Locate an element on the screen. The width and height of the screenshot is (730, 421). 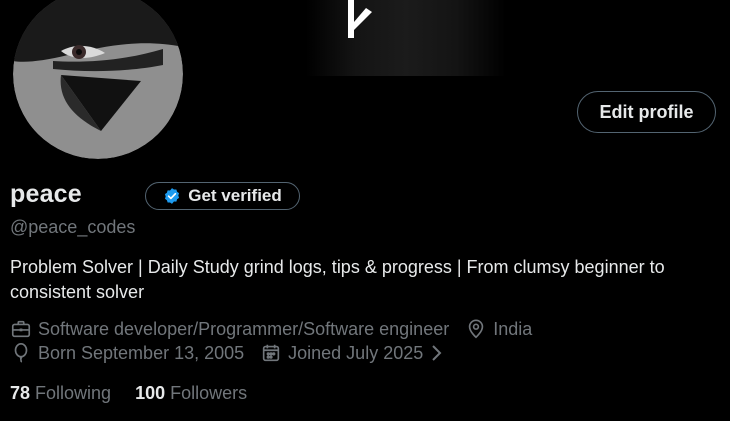
following-link: 78 Following is located at coordinates (60, 393).